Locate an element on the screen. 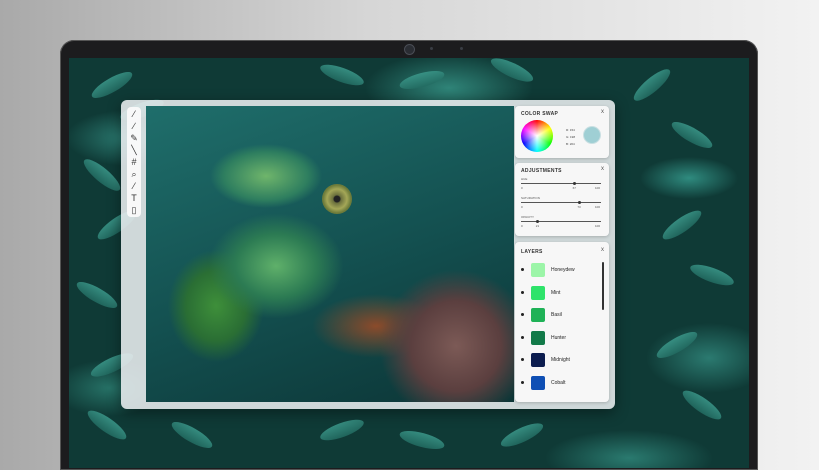  scrollbar is located at coordinates (603, 286).